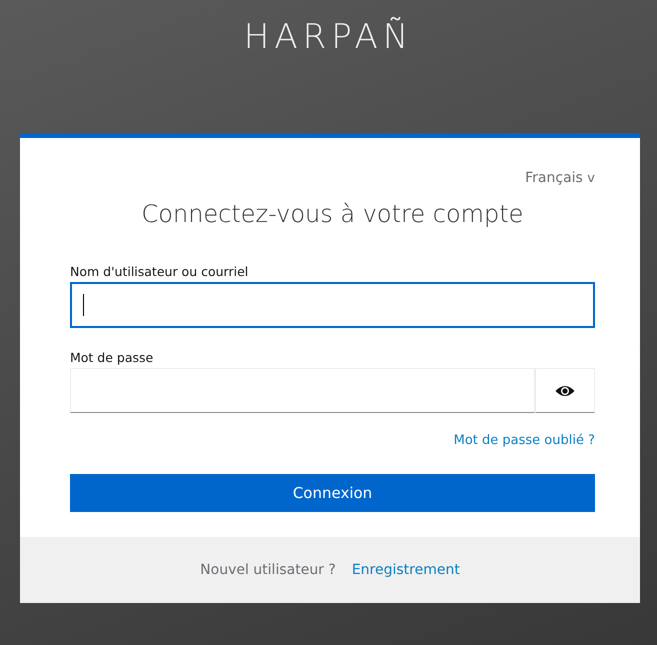 This screenshot has height=645, width=657. Describe the element at coordinates (332, 305) in the screenshot. I see `username-field` at that location.